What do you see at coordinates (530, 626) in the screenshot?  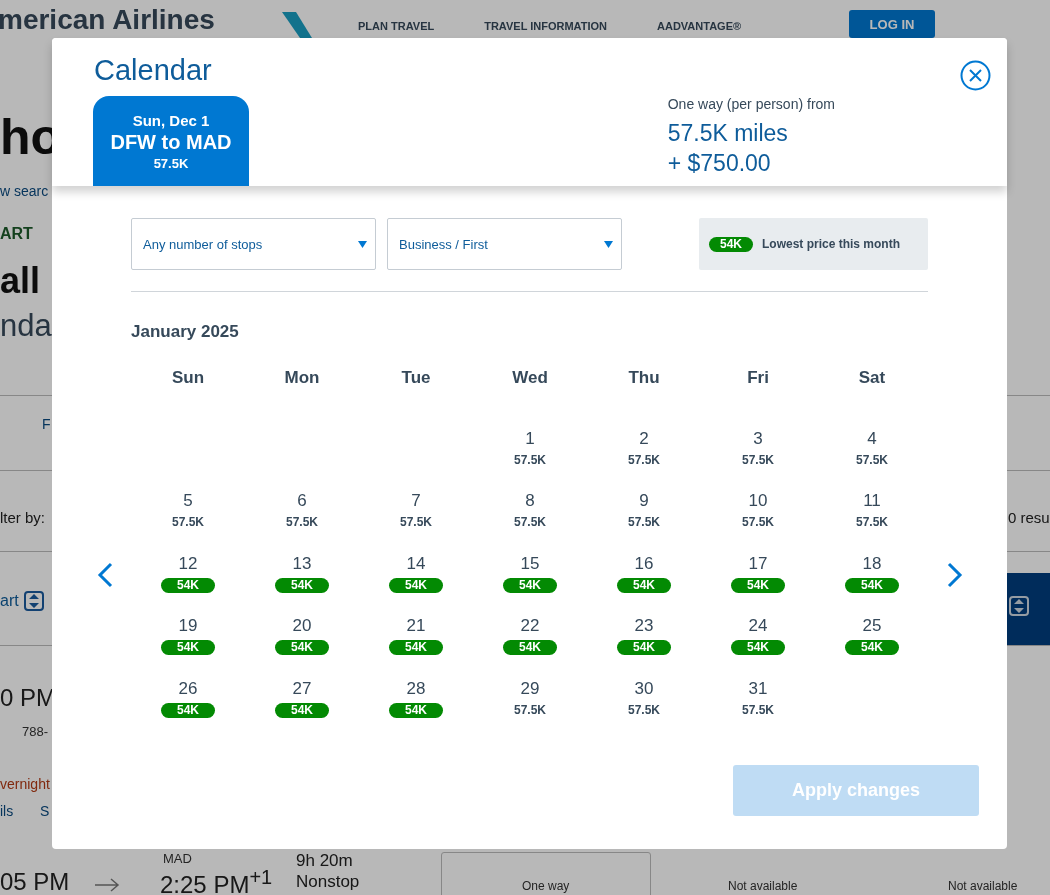 I see `day-number: 22` at bounding box center [530, 626].